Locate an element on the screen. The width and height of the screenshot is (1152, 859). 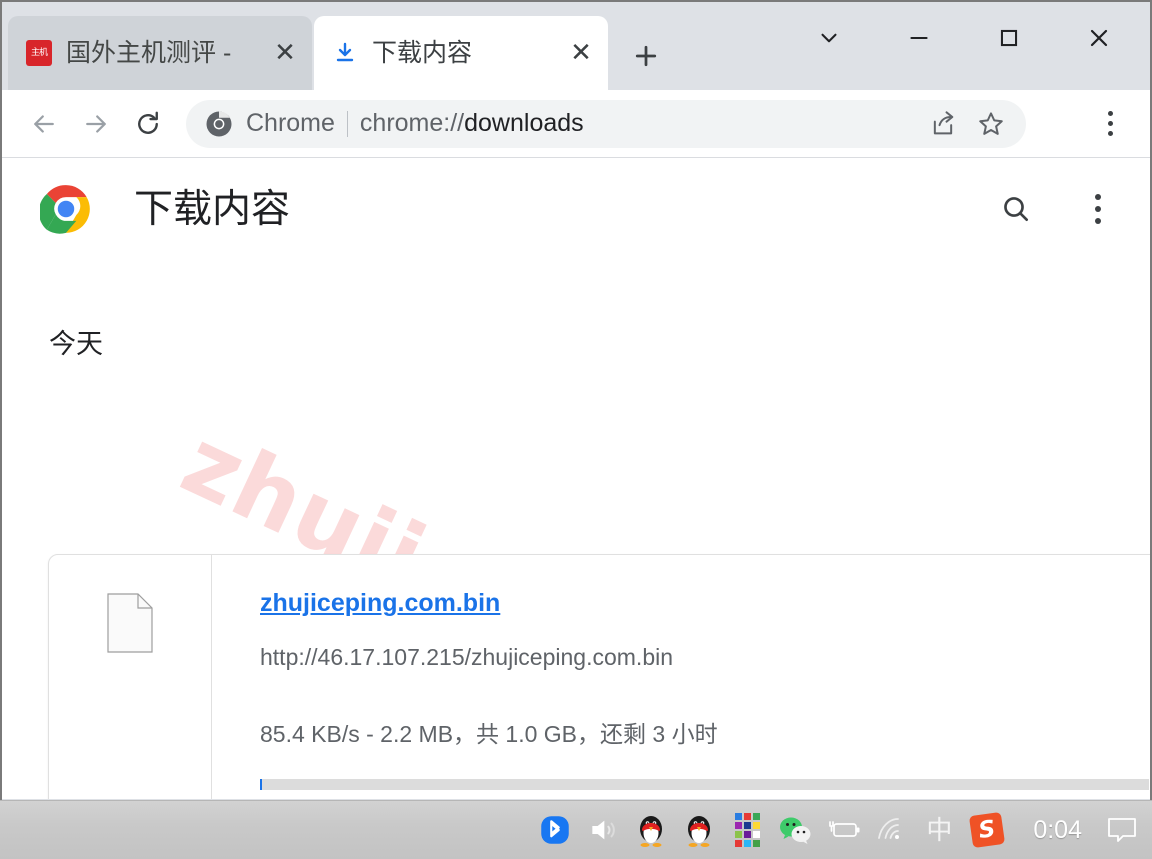
download-progress-bar is located at coordinates (704, 784).